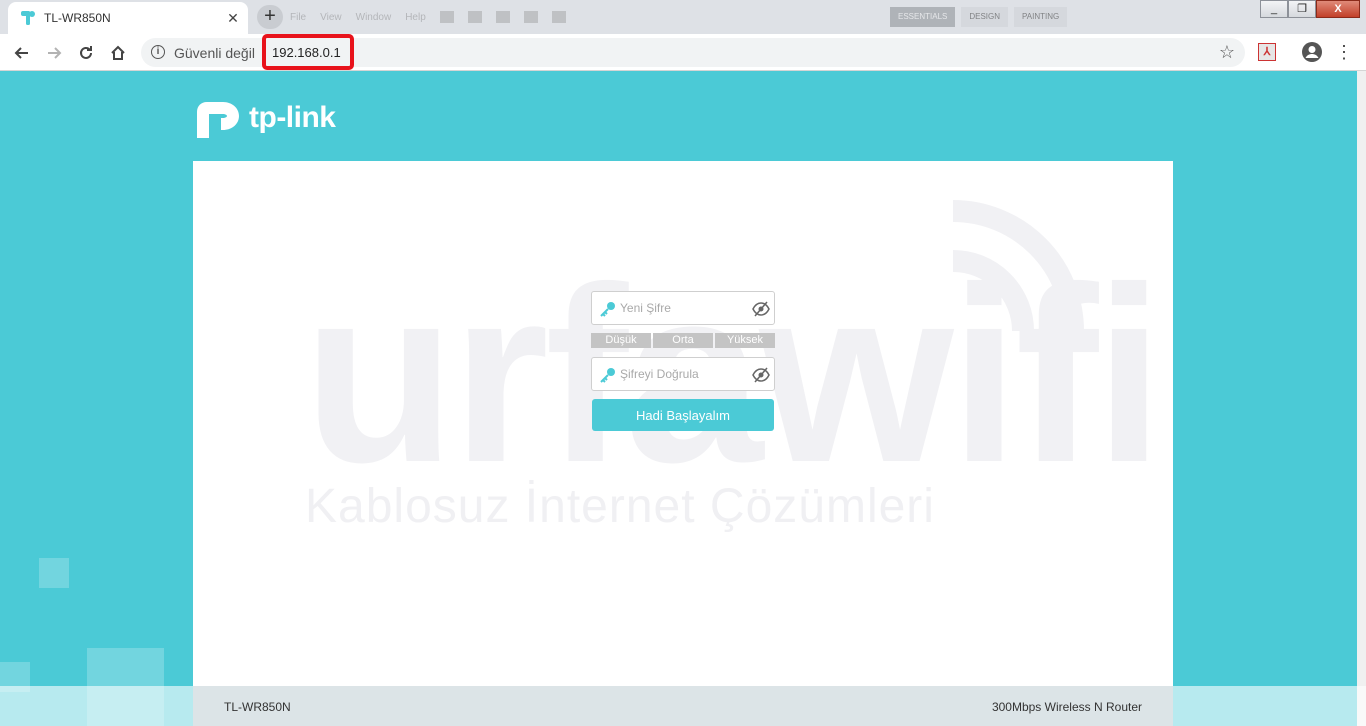 The height and width of the screenshot is (726, 1366). Describe the element at coordinates (415, 17) in the screenshot. I see `ghost-menu-item: Help` at that location.